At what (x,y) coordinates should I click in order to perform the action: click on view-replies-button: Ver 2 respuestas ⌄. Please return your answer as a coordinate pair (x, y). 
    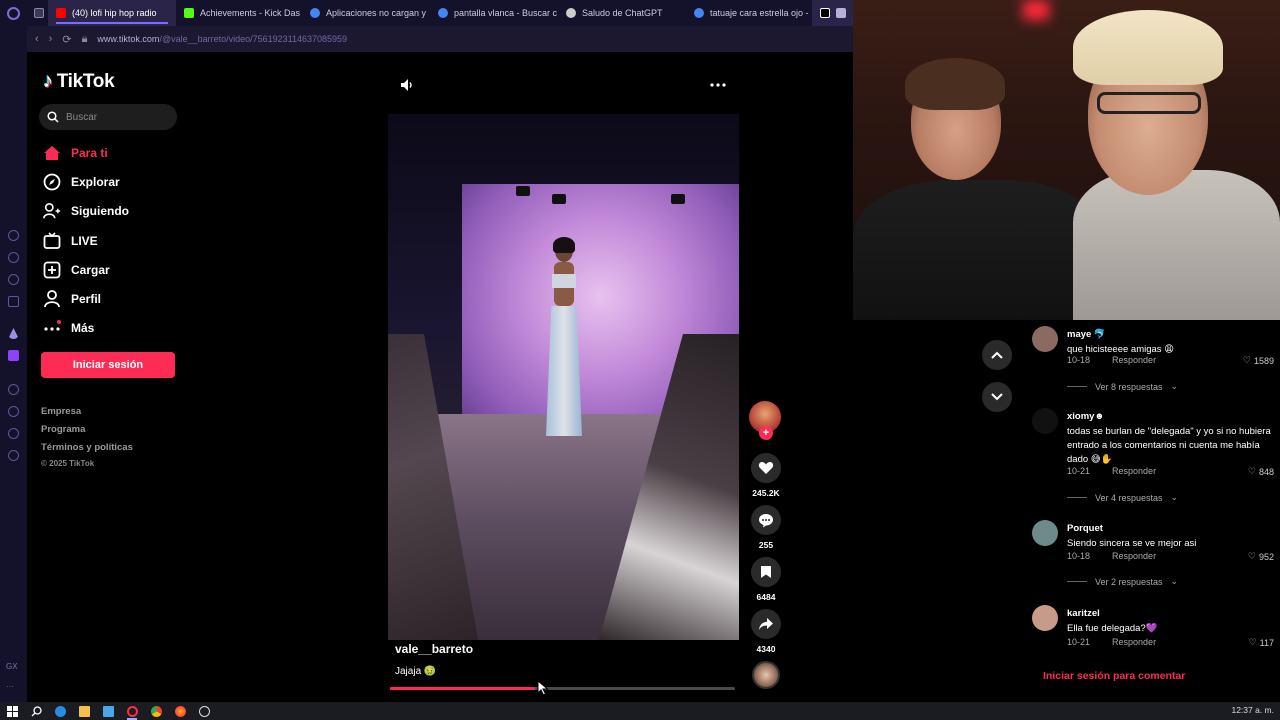
    Looking at the image, I should click on (1122, 581).